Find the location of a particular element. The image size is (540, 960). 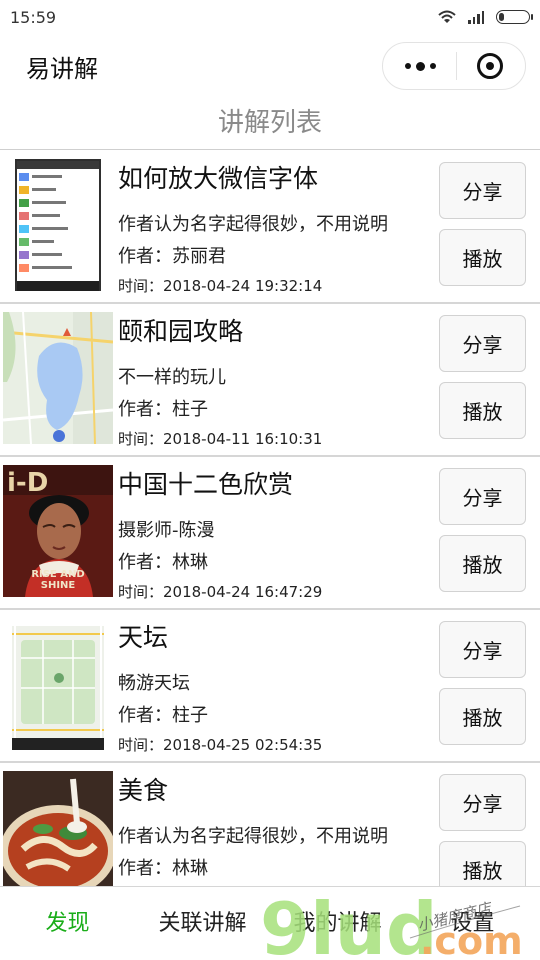

item-info: 美食 作者认为名字起得很妙，不用说明 作者：林琳 is located at coordinates (274, 828).